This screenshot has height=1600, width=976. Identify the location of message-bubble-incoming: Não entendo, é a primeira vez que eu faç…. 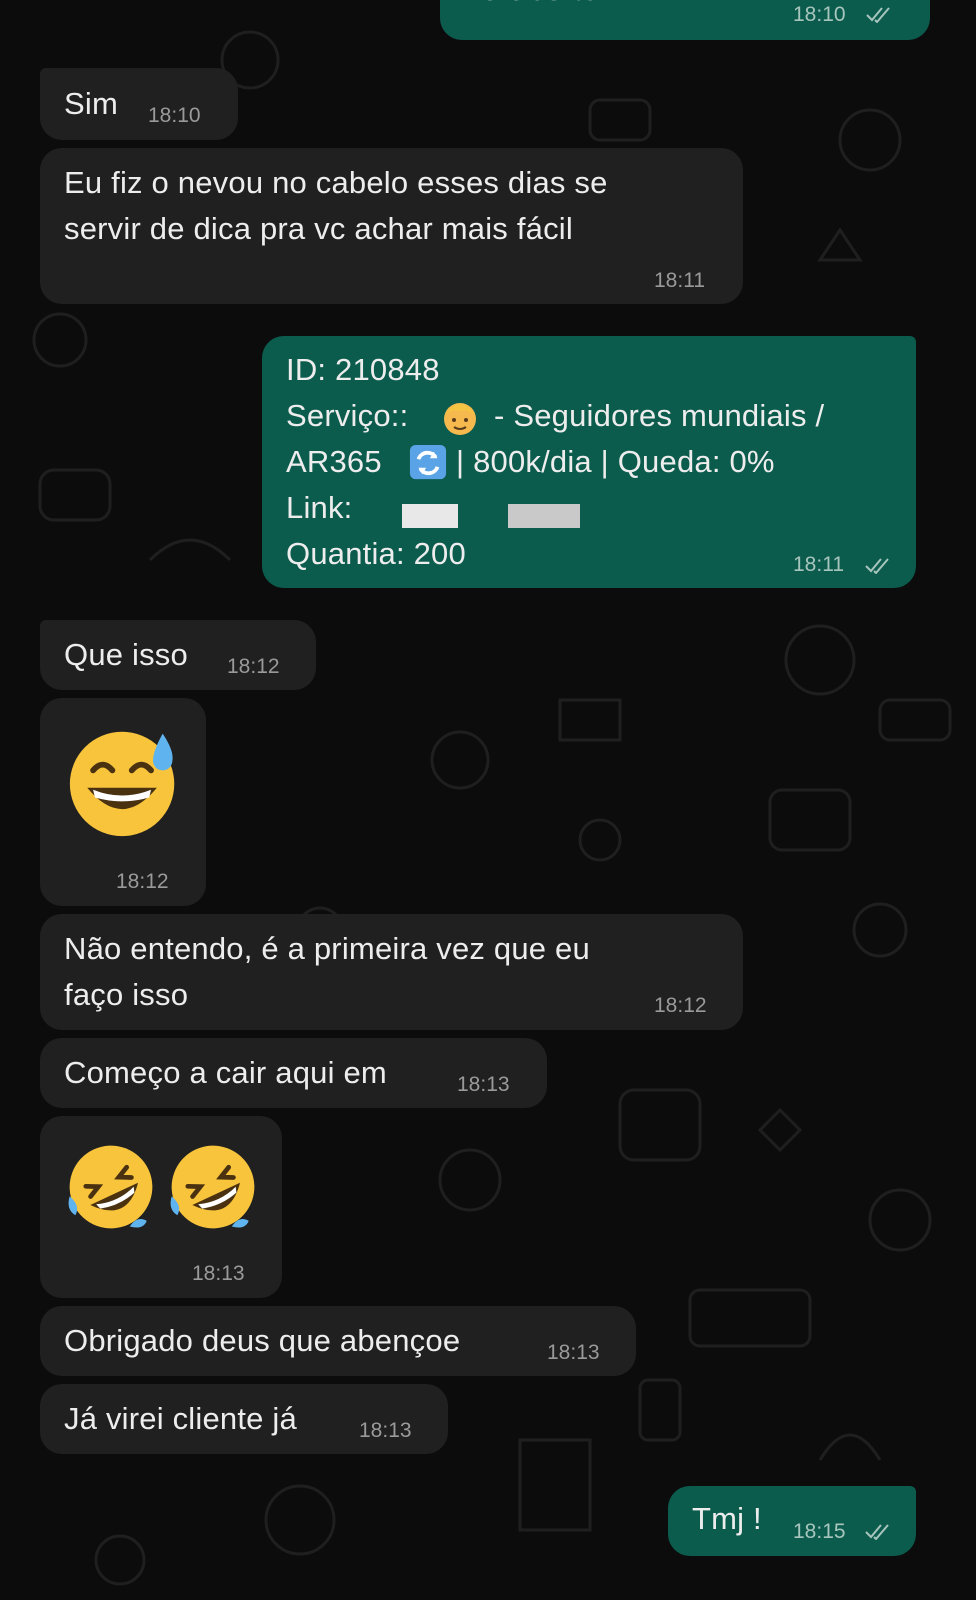
(391, 972).